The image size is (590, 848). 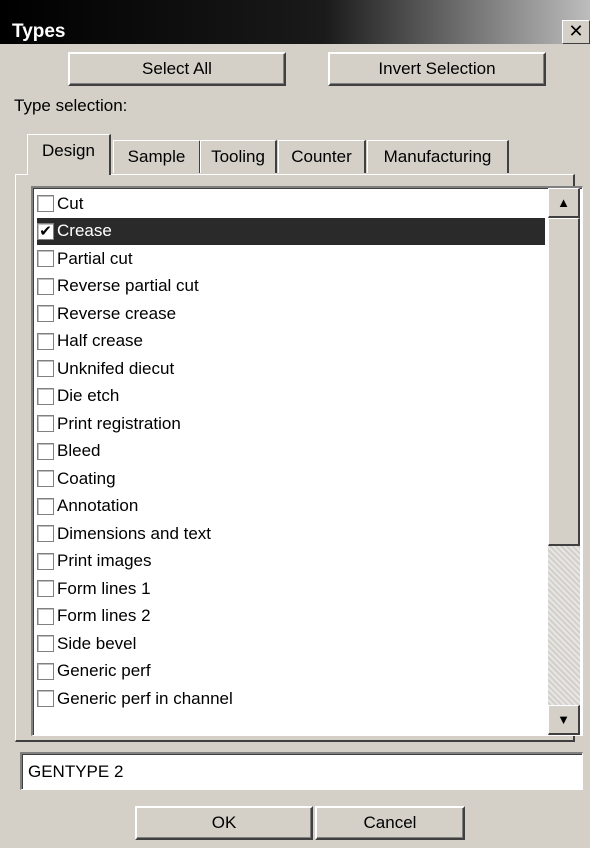 I want to click on list-item: Die etch, so click(x=291, y=397).